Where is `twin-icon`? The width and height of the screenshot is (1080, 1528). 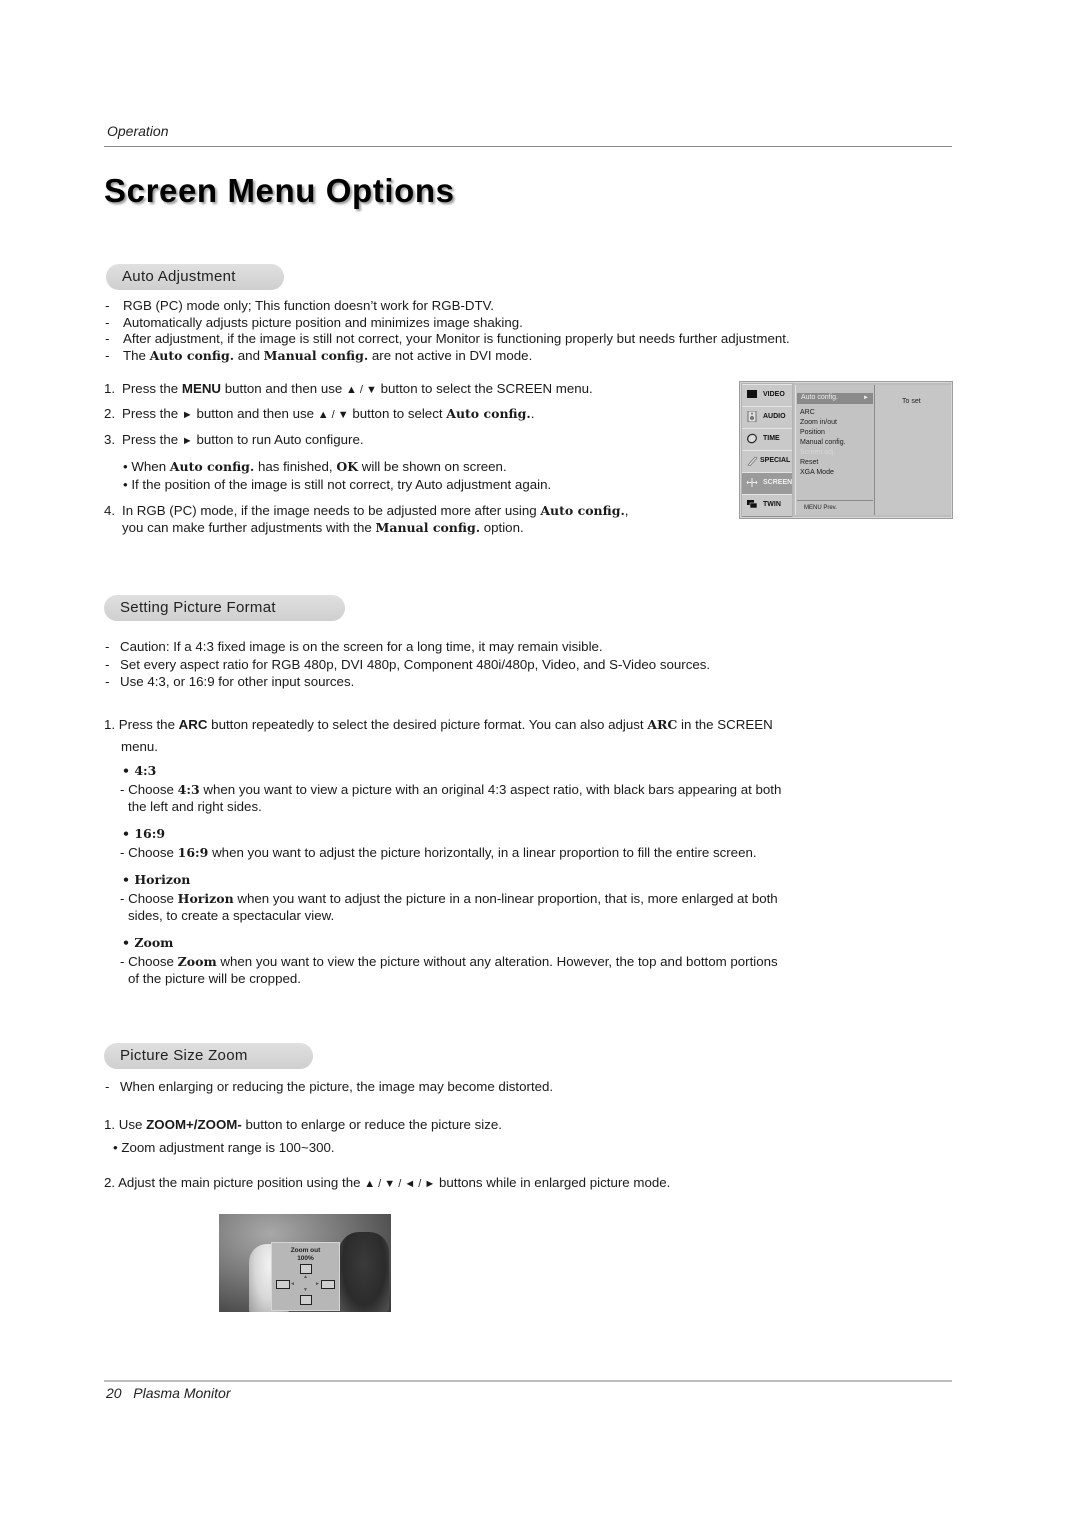 twin-icon is located at coordinates (752, 504).